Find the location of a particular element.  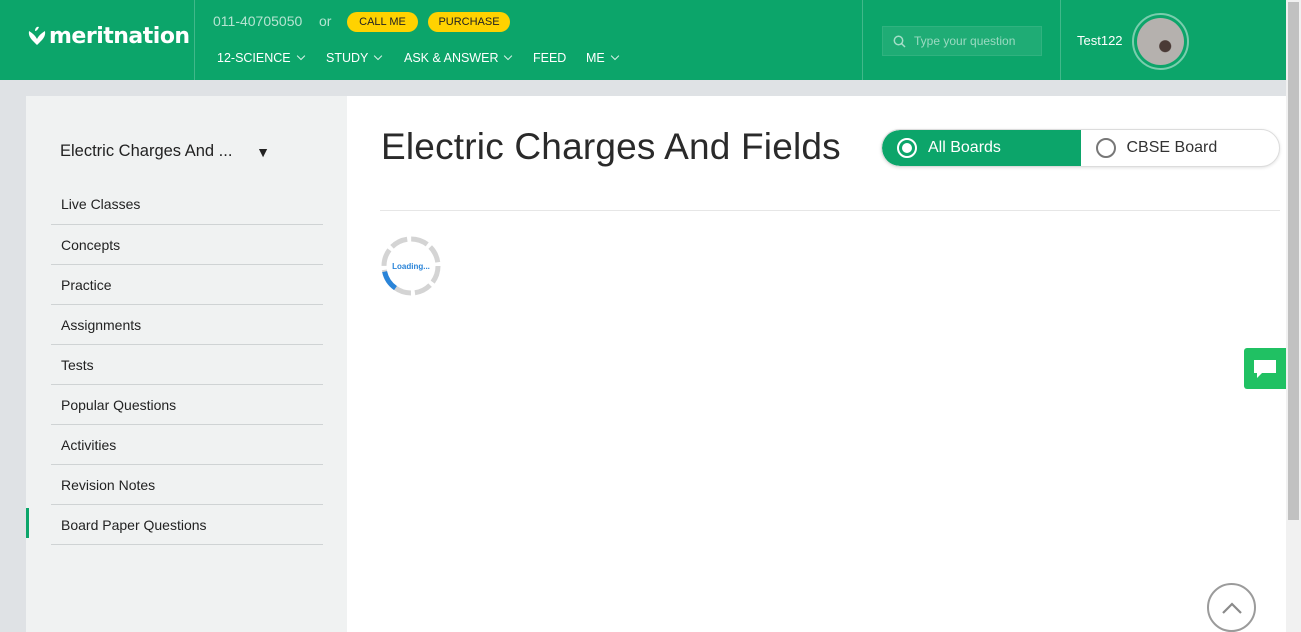

nav-me: ME is located at coordinates (602, 58).